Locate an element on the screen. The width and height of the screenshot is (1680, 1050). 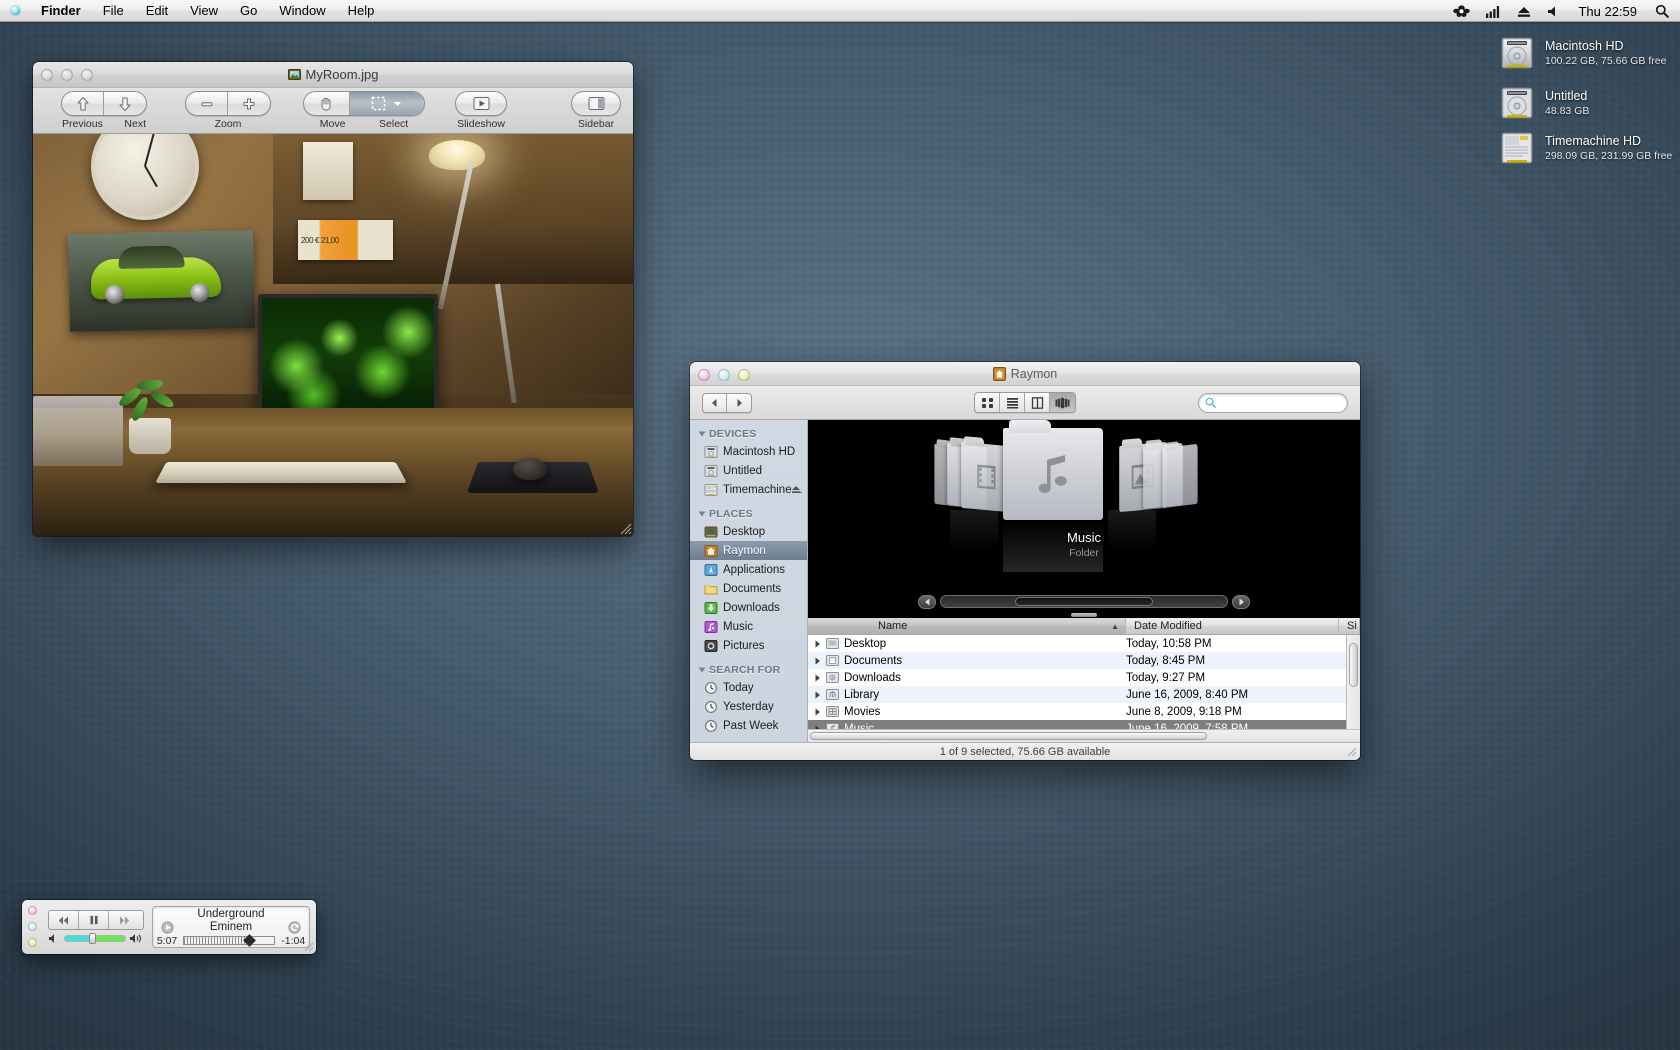
file-list-vertical-scrollbar is located at coordinates (1353, 682).